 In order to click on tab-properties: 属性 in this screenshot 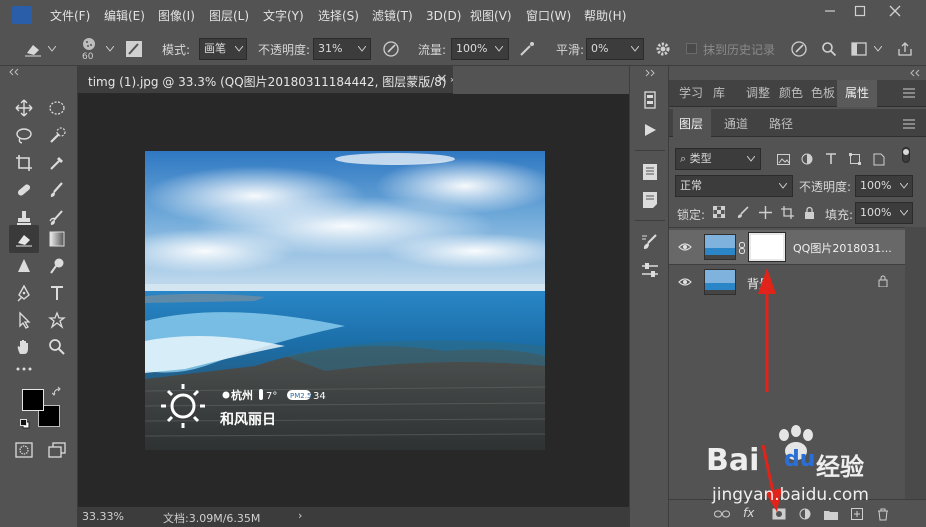, I will do `click(857, 93)`.